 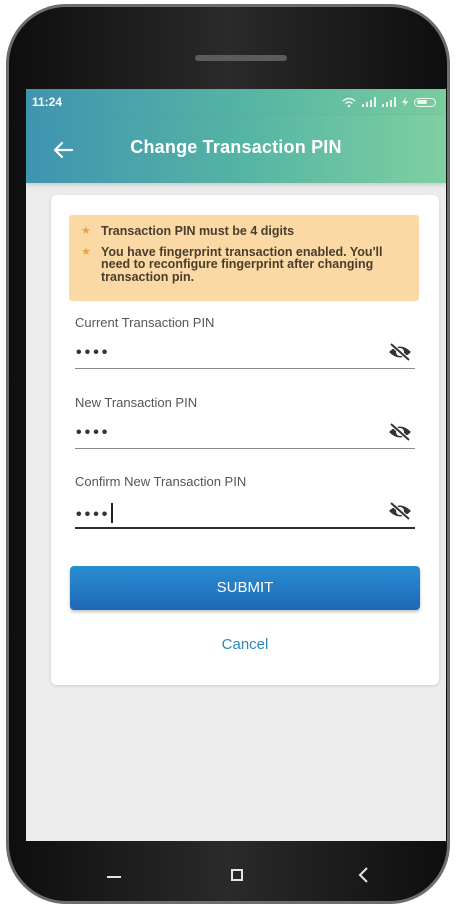 I want to click on confirm-pin-label: Confirm New Transaction PIN, so click(x=161, y=481).